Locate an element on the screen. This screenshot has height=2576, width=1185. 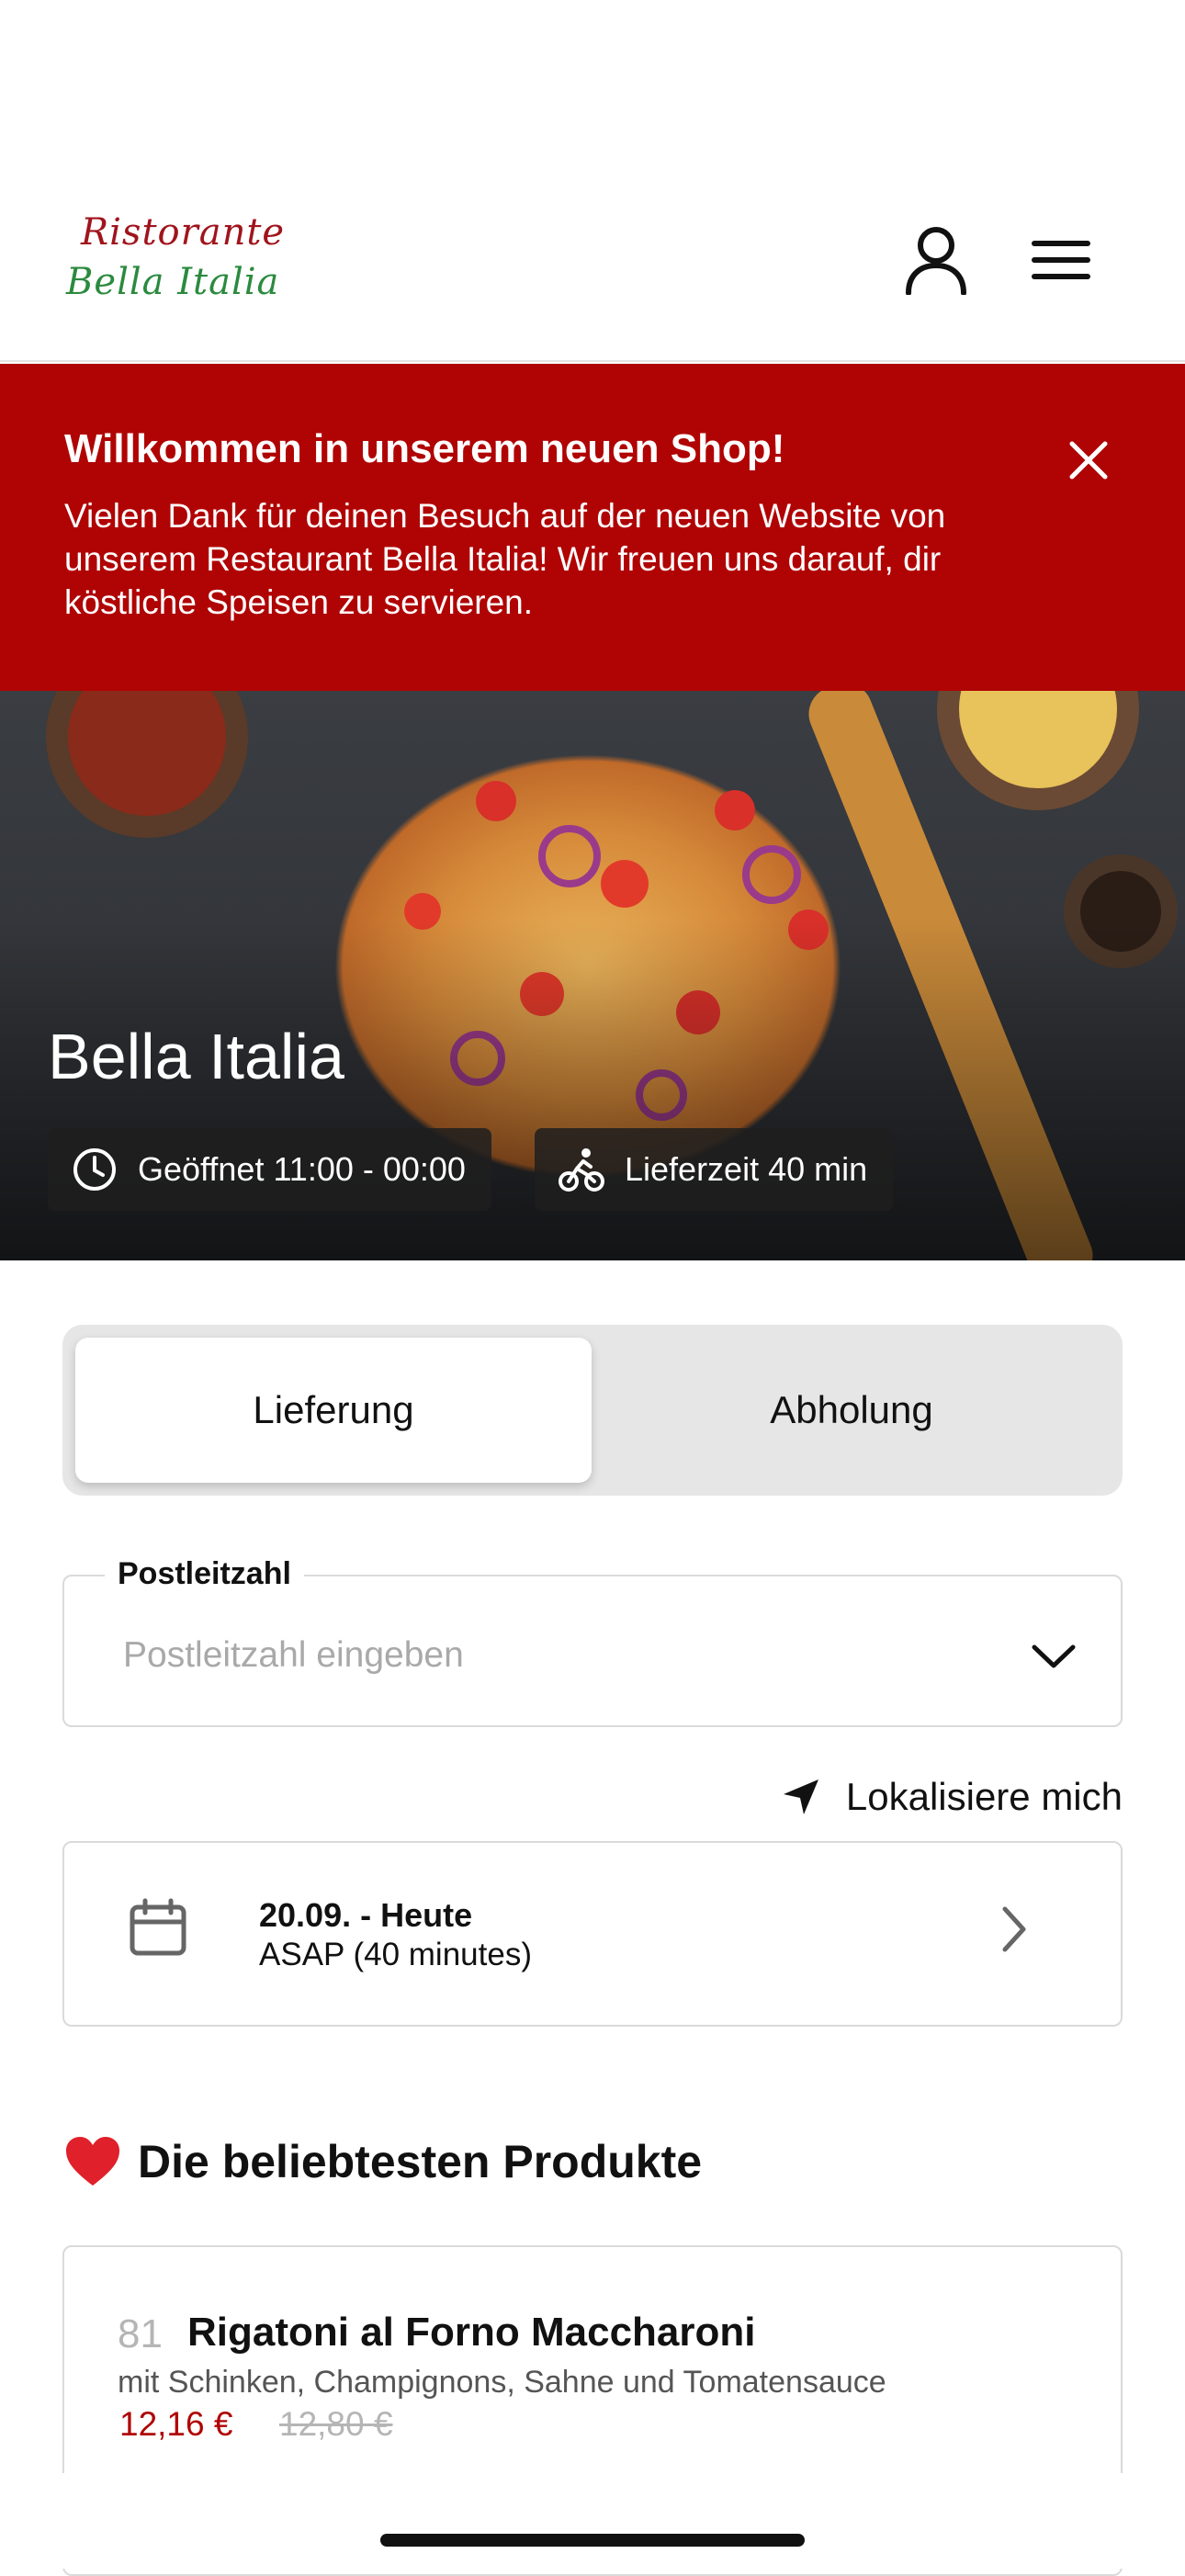
logo-line2: Bella Italia is located at coordinates (173, 282).